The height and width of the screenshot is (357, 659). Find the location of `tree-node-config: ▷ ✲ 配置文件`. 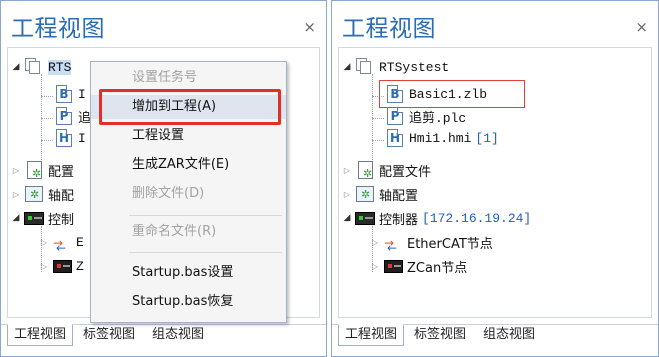

tree-node-config: ▷ ✲ 配置文件 is located at coordinates (386, 170).